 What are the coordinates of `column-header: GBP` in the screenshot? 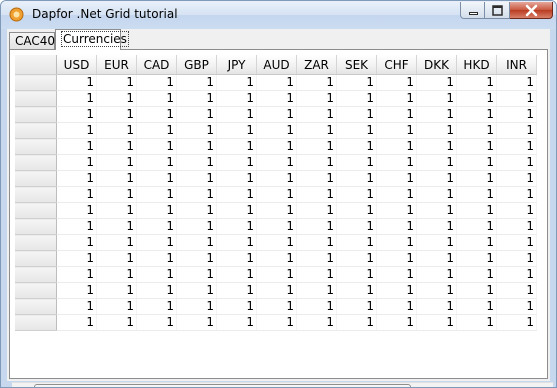 It's located at (196, 65).